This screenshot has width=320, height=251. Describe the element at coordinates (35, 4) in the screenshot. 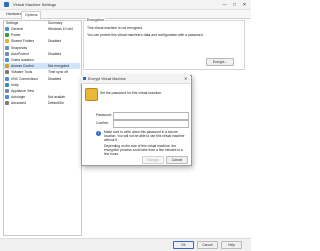

I see `window-title: Virtual Machine Settings` at that location.